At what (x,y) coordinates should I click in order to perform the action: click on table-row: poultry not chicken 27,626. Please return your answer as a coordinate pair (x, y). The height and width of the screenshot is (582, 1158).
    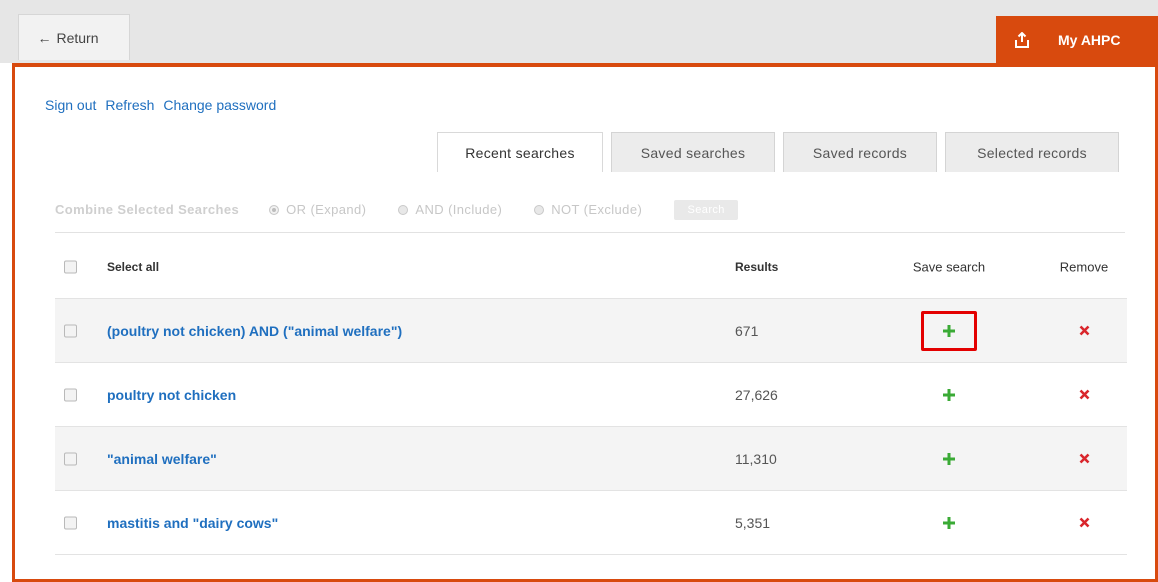
    Looking at the image, I should click on (591, 395).